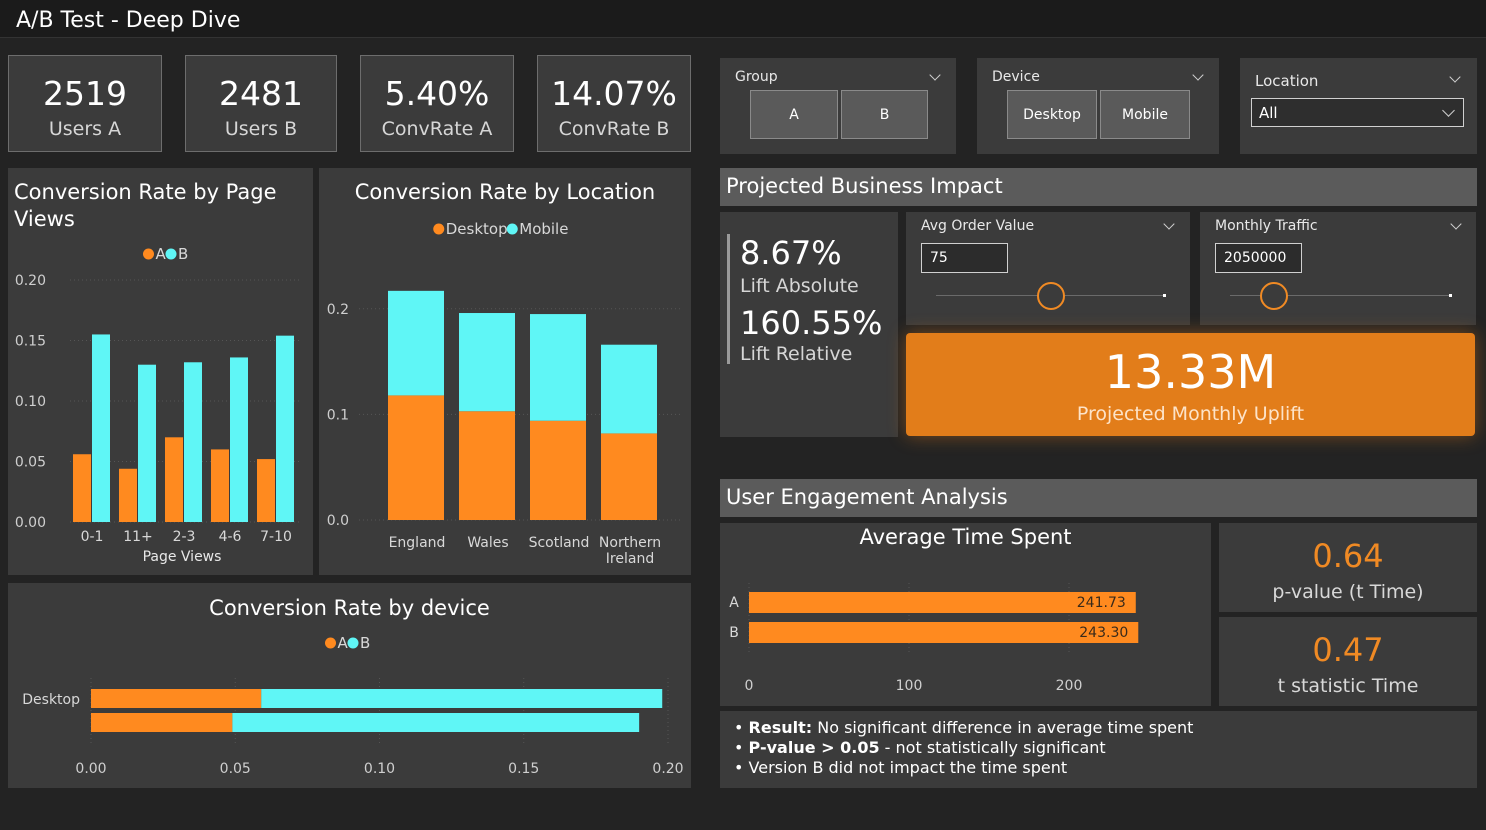 Image resolution: width=1486 pixels, height=830 pixels. What do you see at coordinates (1268, 113) in the screenshot?
I see `location-selected: All` at bounding box center [1268, 113].